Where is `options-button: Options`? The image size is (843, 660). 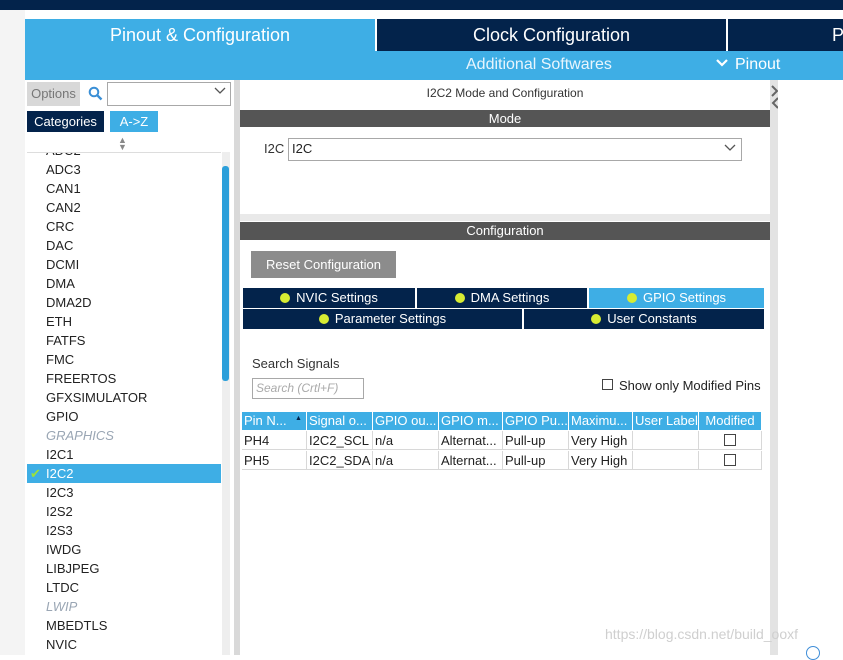 options-button: Options is located at coordinates (53, 94).